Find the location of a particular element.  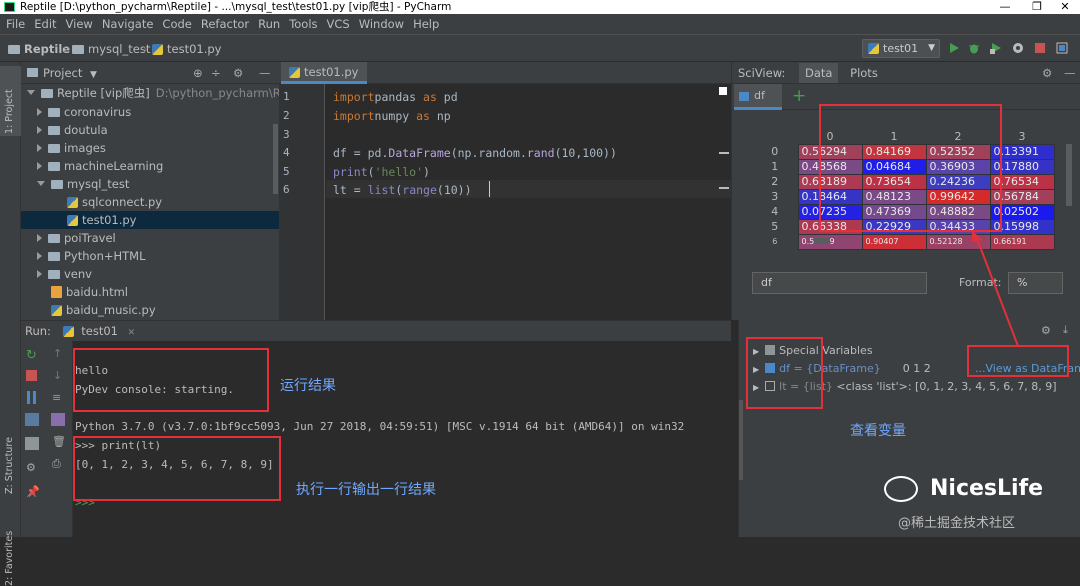

splitter is located at coordinates (741, 440).